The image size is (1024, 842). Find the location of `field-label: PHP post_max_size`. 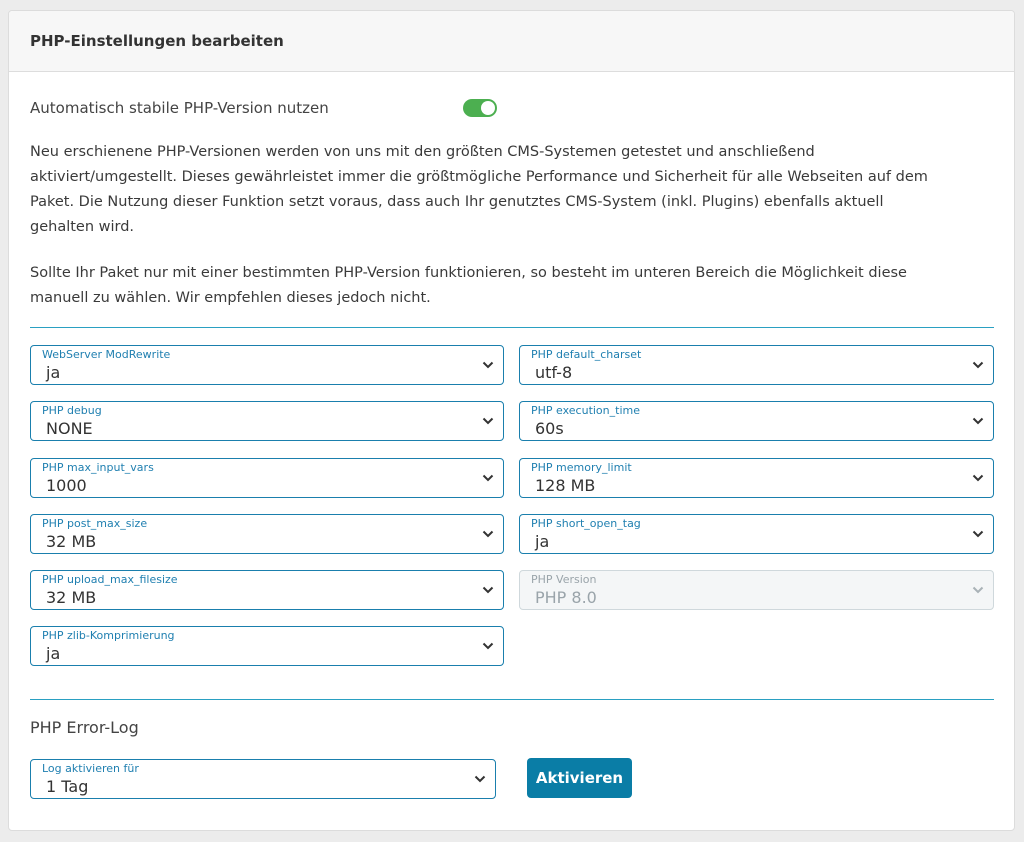

field-label: PHP post_max_size is located at coordinates (95, 523).